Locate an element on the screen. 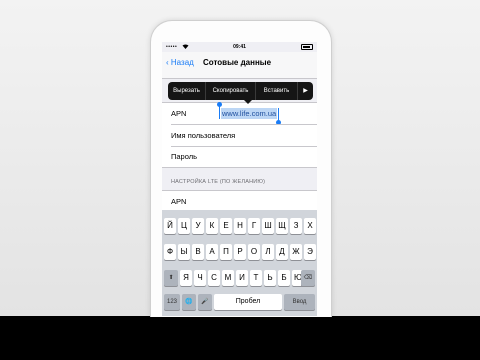 The width and height of the screenshot is (480, 360). key-Ц: Ц is located at coordinates (184, 226).